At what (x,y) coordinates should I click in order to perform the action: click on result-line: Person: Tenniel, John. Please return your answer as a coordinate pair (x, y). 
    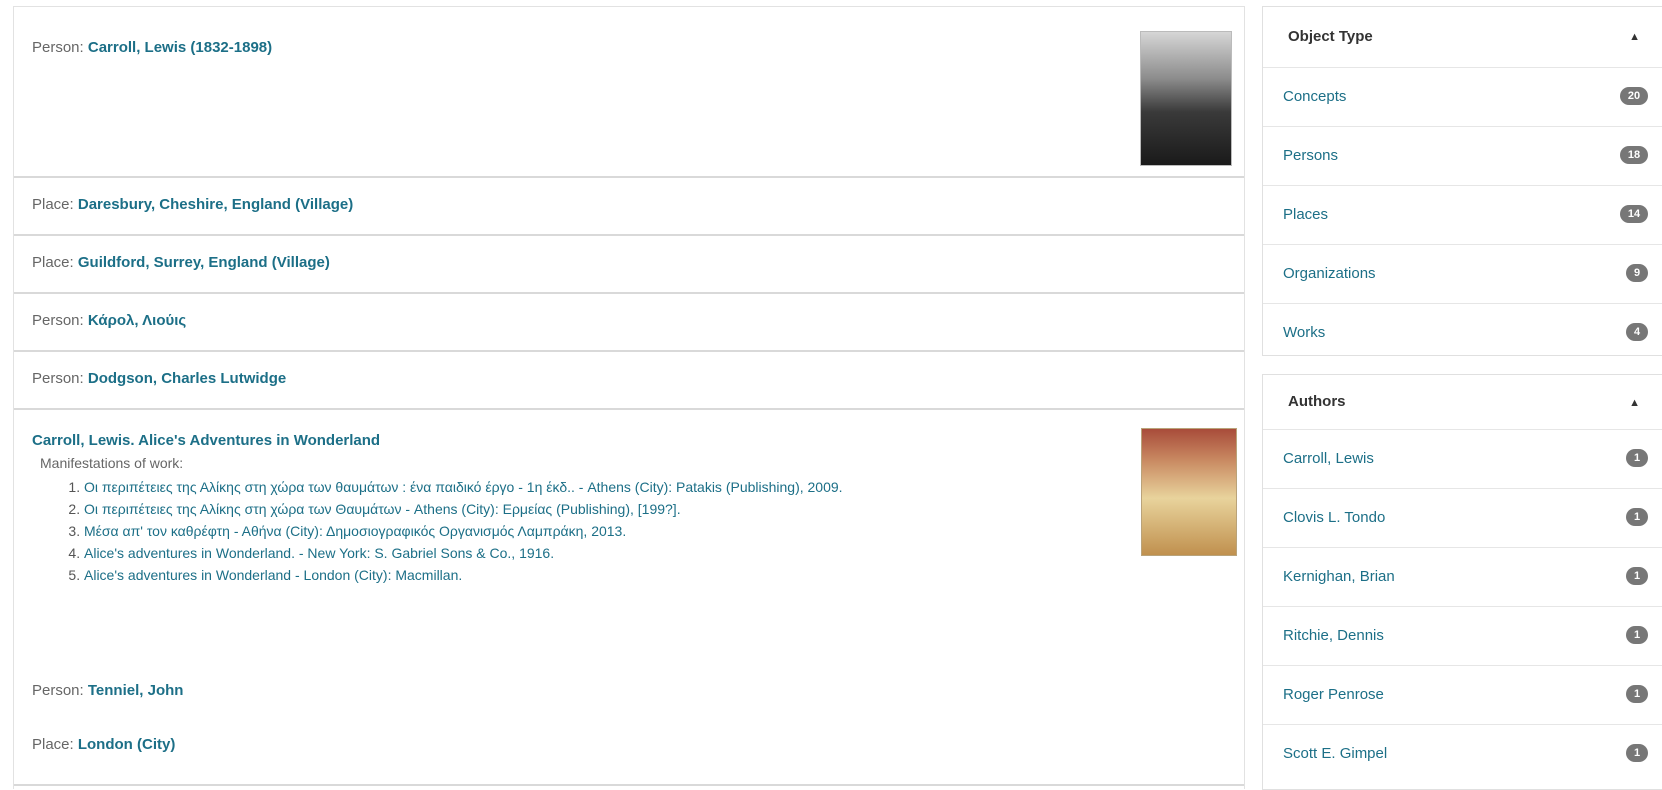
    Looking at the image, I should click on (107, 691).